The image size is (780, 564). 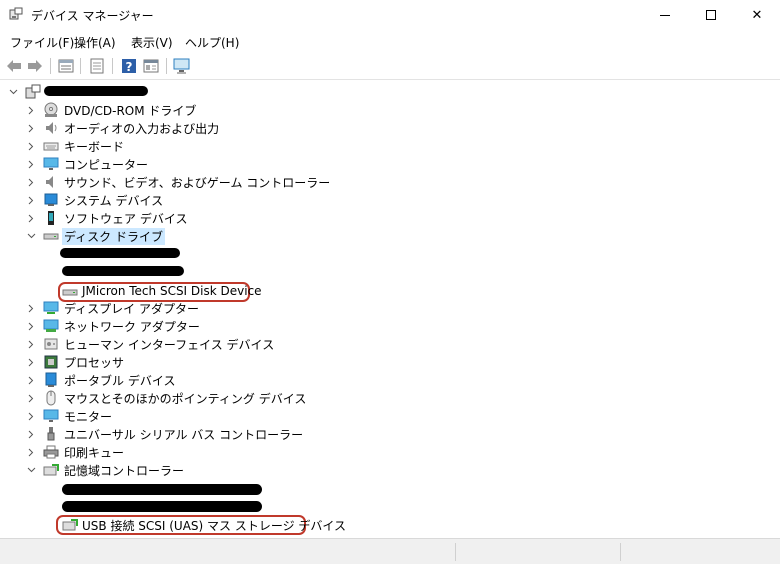 I want to click on storage-collapse-chevron, so click(x=31, y=470).